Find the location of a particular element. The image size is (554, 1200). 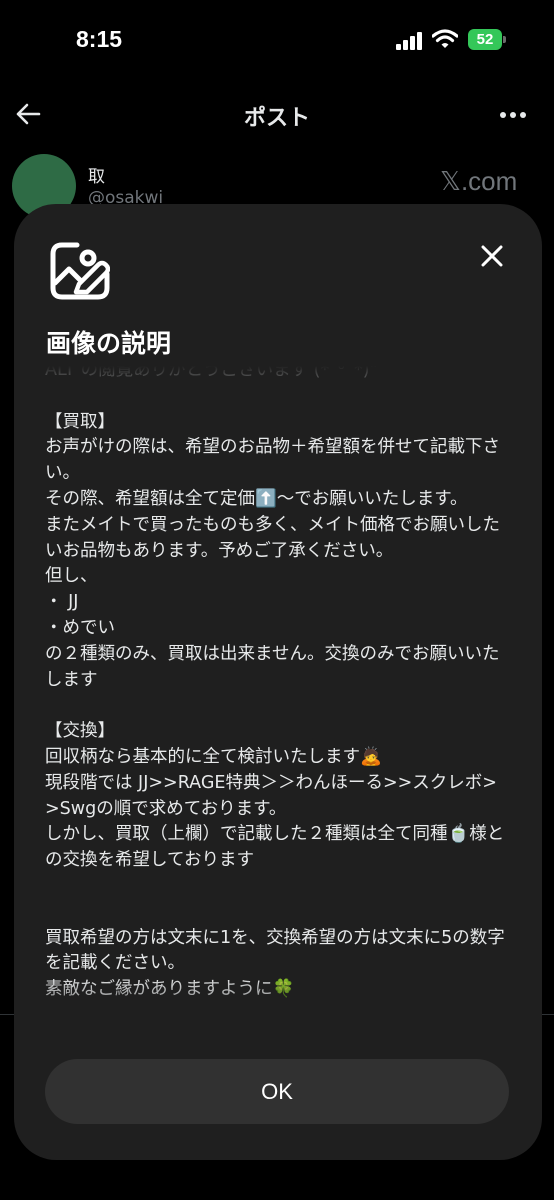

battery-level: 52 is located at coordinates (485, 39).